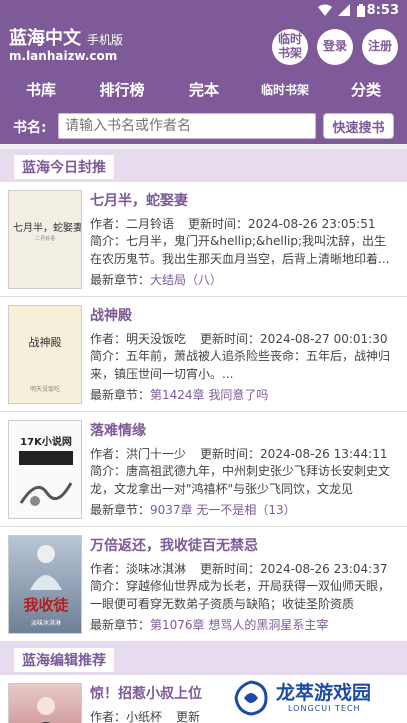 The image size is (407, 723). What do you see at coordinates (46, 605) in the screenshot?
I see `cover-title: 我收徒` at bounding box center [46, 605].